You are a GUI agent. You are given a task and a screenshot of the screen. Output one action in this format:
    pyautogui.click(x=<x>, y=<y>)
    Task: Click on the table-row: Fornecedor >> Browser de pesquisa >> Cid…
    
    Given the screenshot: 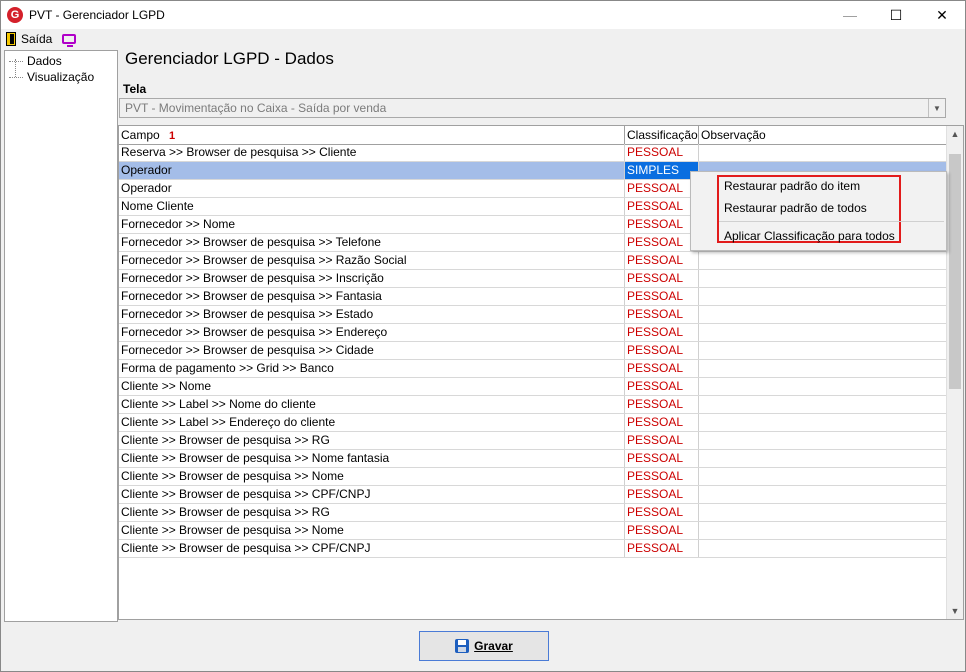 What is the action you would take?
    pyautogui.click(x=533, y=351)
    